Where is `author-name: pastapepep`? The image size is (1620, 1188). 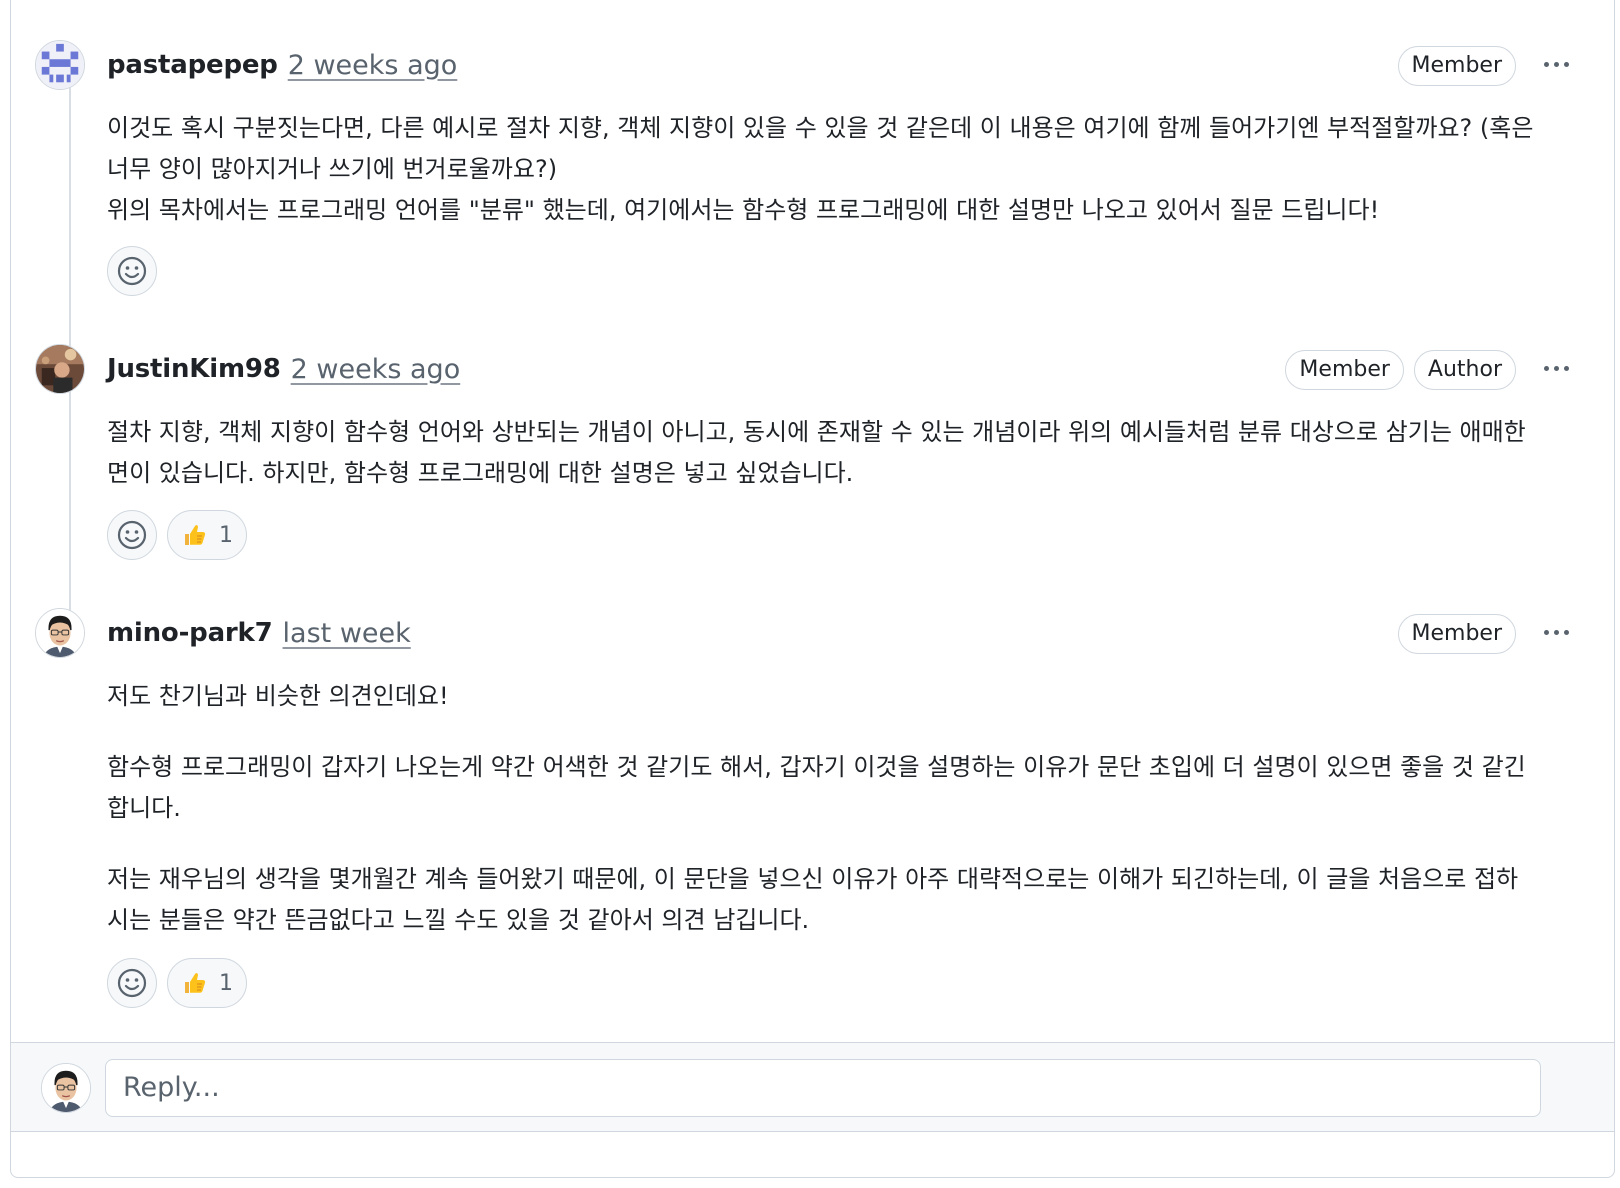
author-name: pastapepep is located at coordinates (192, 65).